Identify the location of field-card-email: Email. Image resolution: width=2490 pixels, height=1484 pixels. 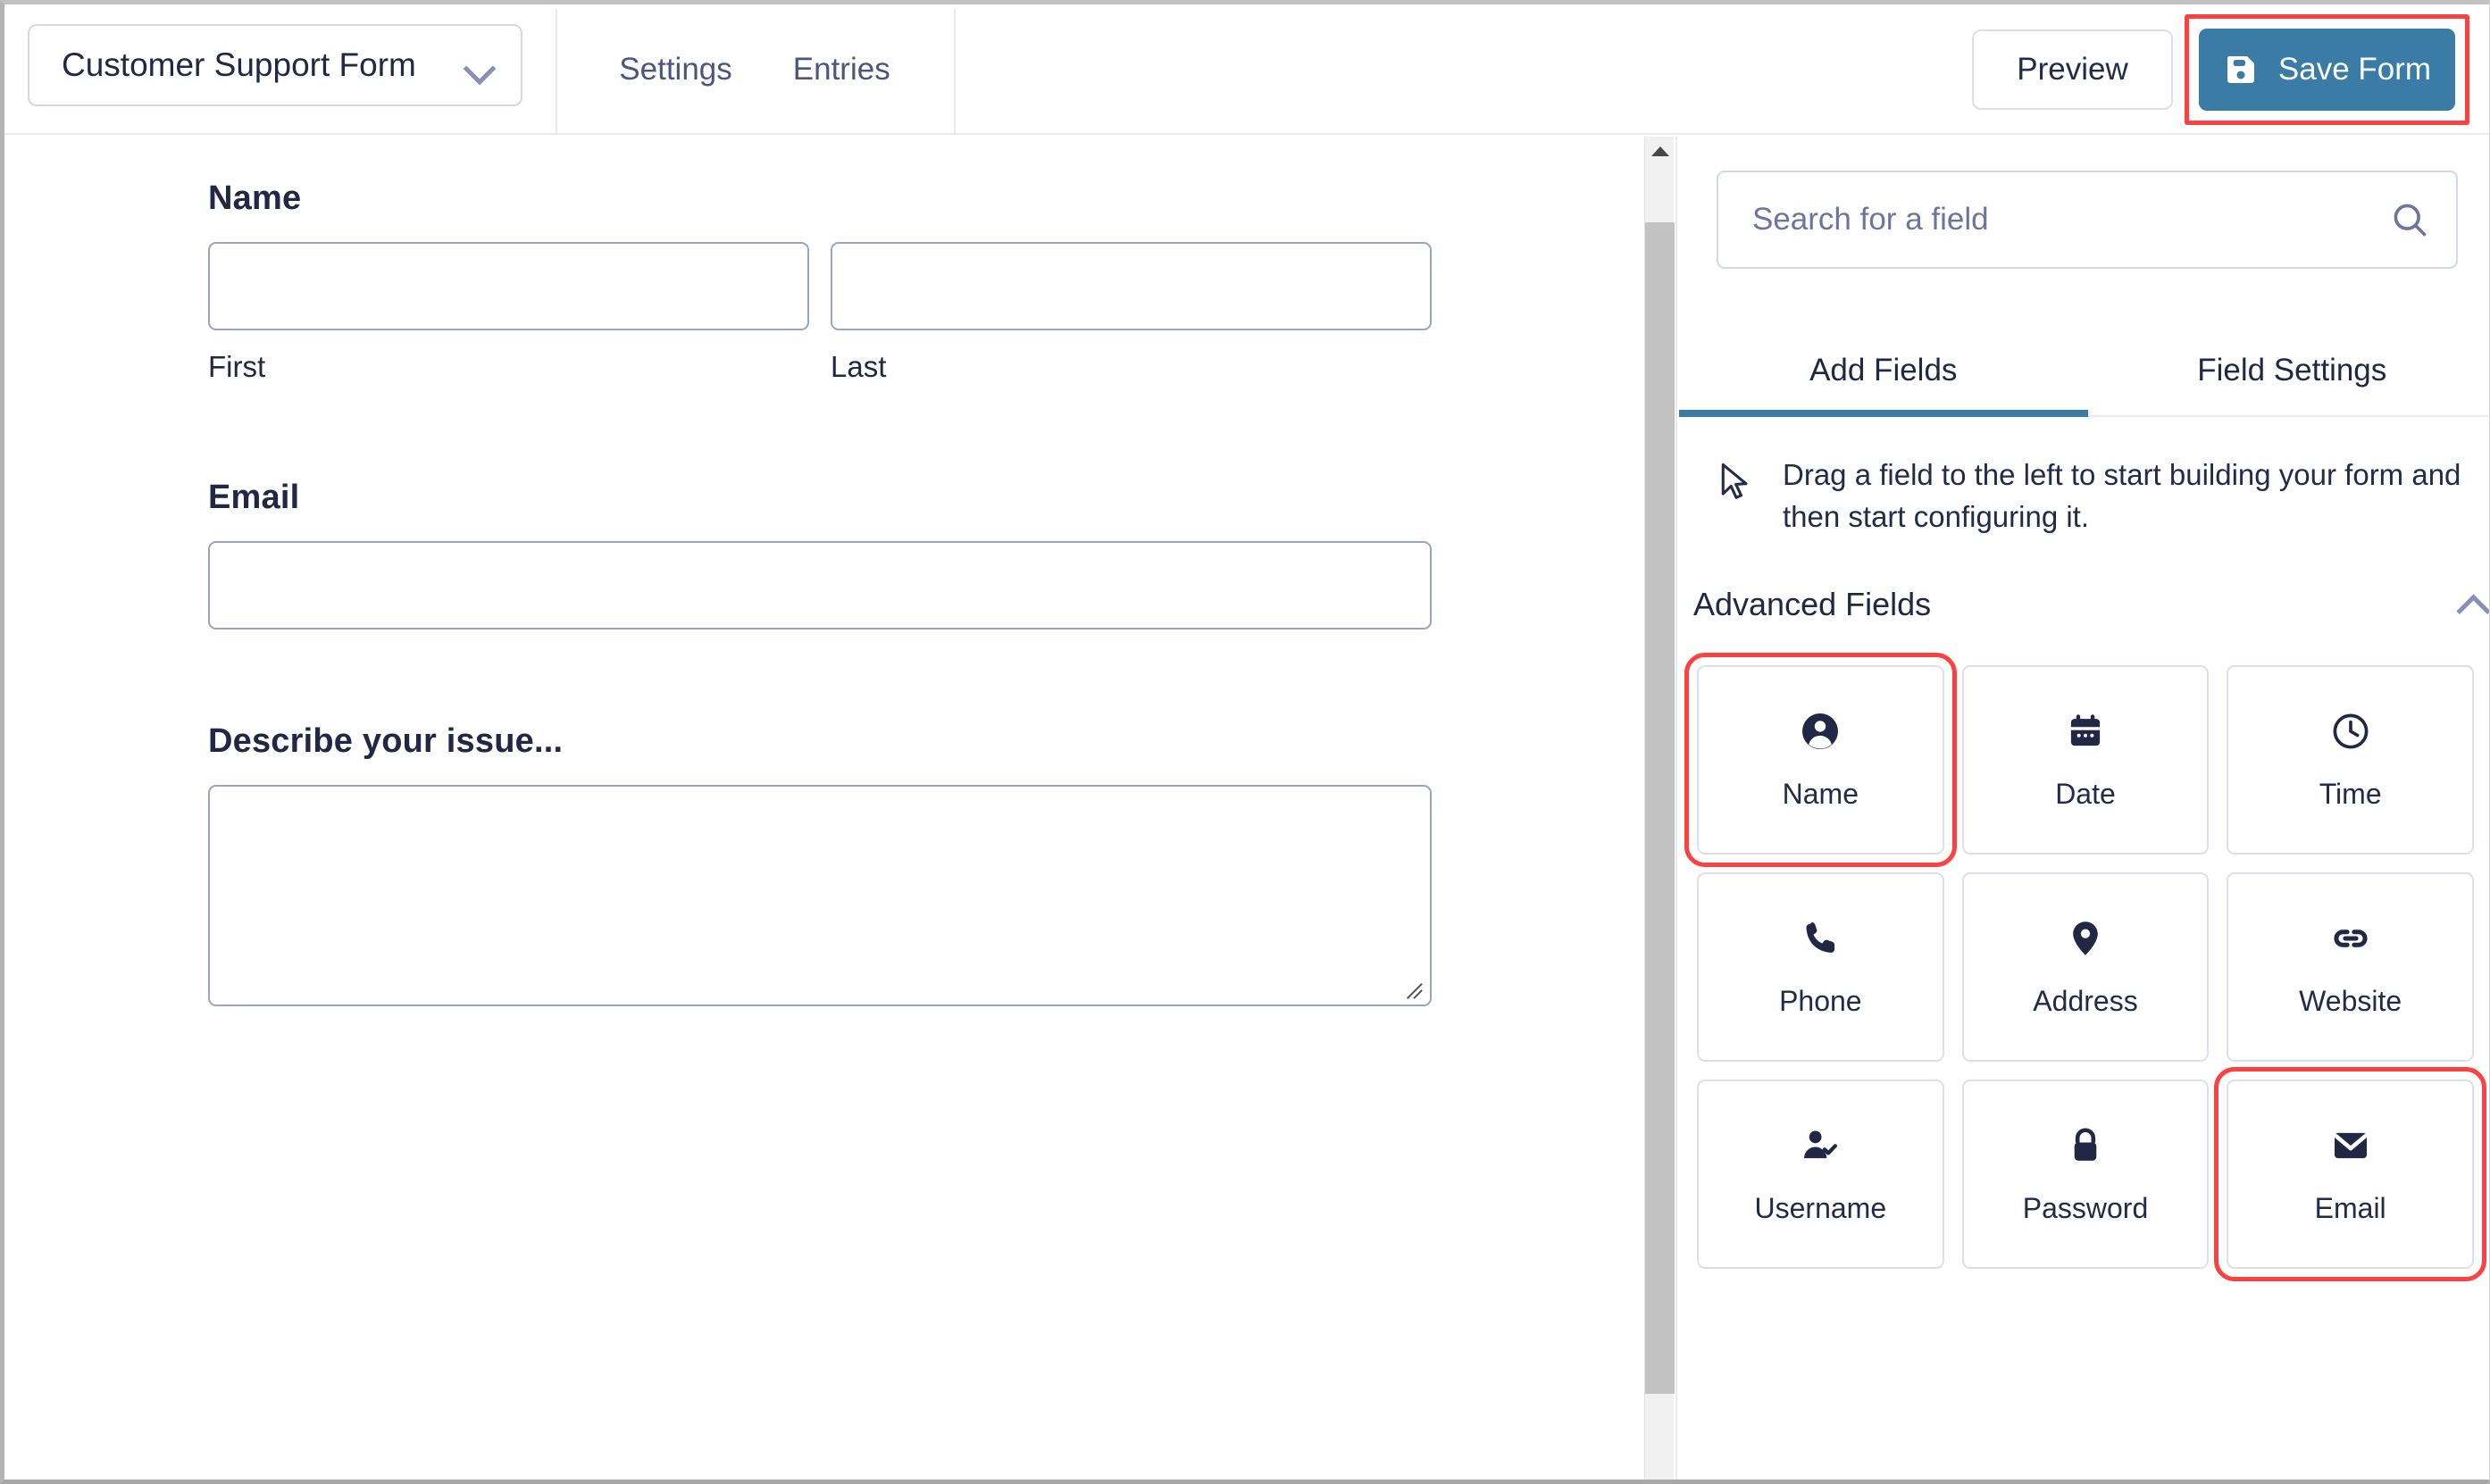
(2350, 1174).